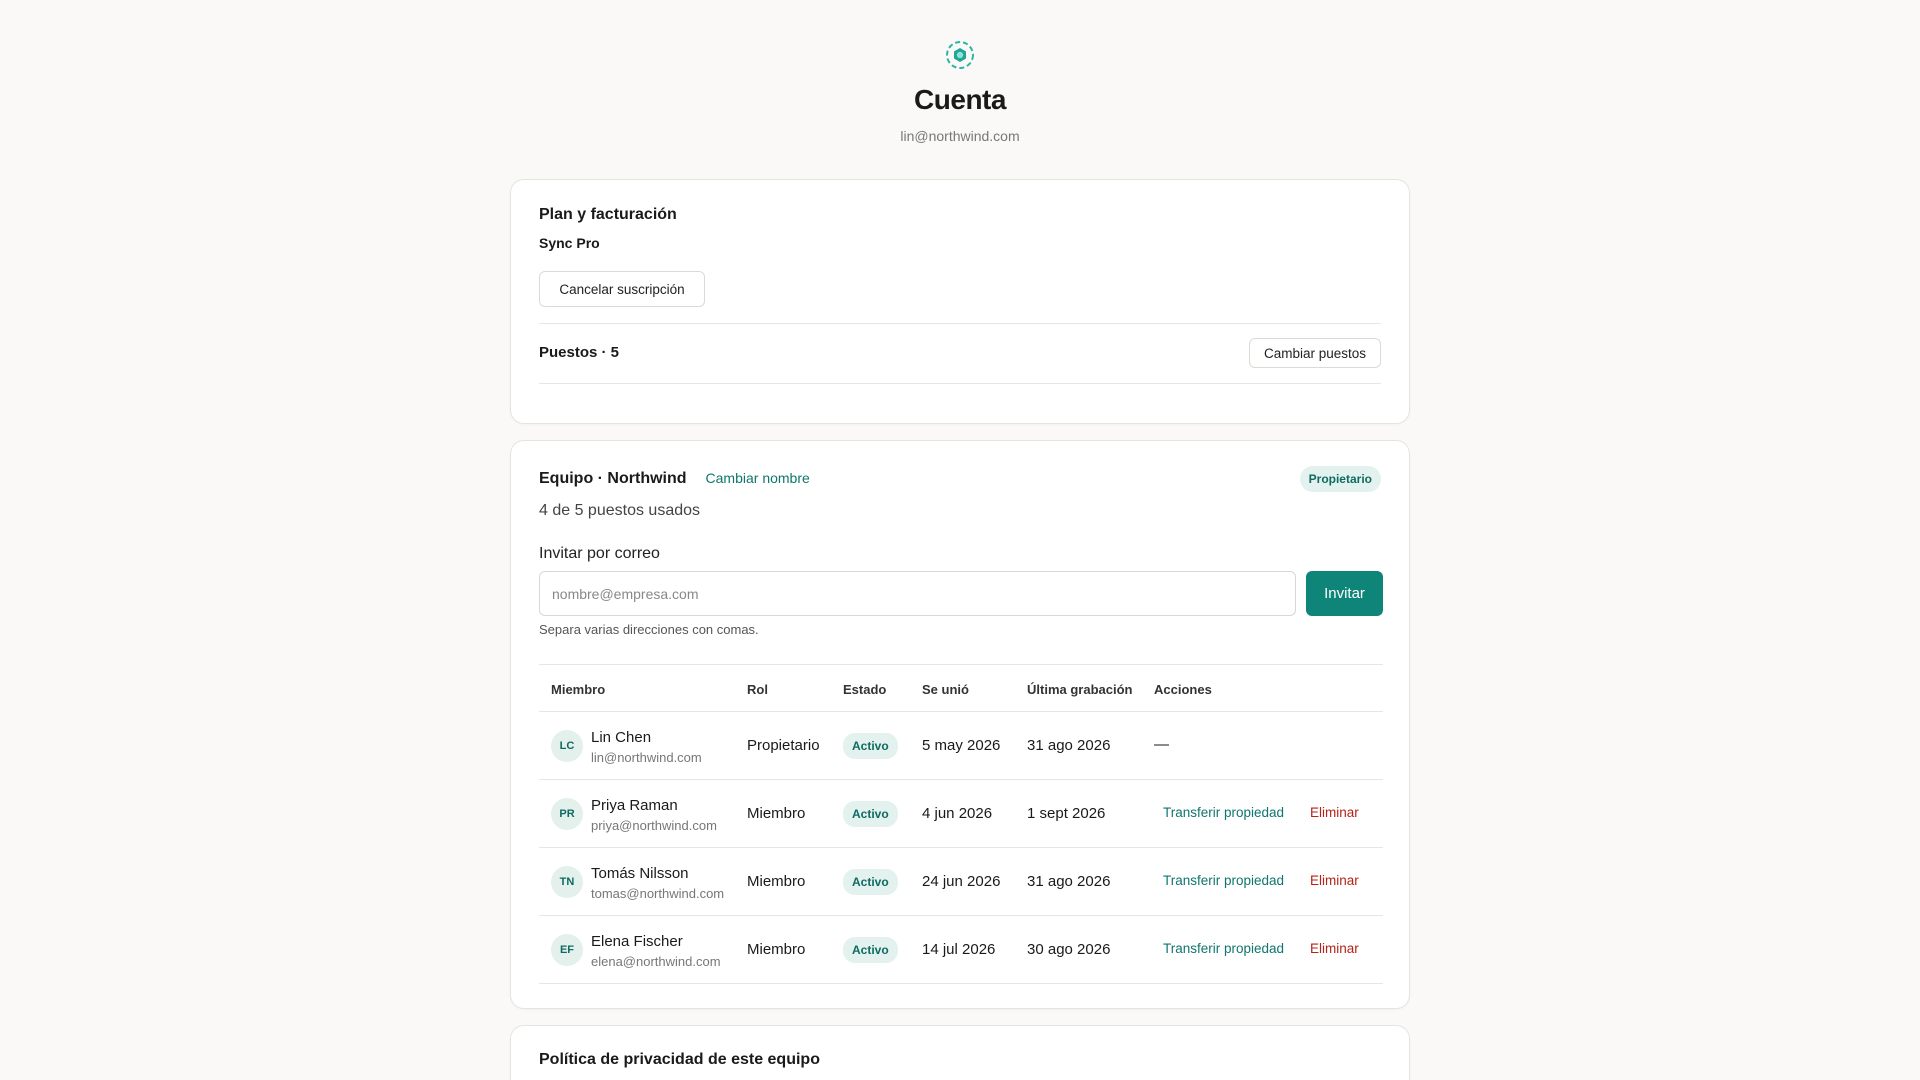 The image size is (1920, 1080). I want to click on member-last-recording: 30 ago 2026, so click(1069, 949).